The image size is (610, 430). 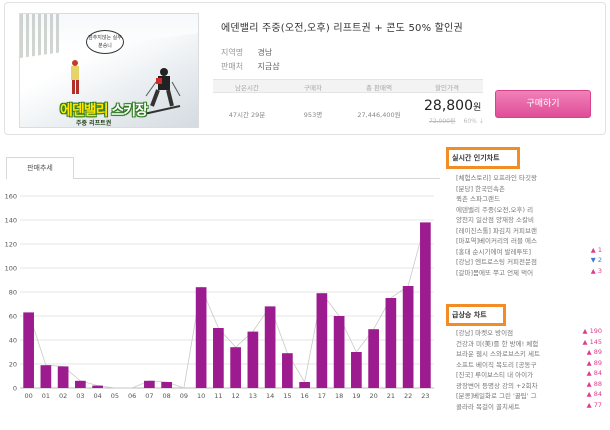 I want to click on x-tick-label: 17, so click(x=322, y=396).